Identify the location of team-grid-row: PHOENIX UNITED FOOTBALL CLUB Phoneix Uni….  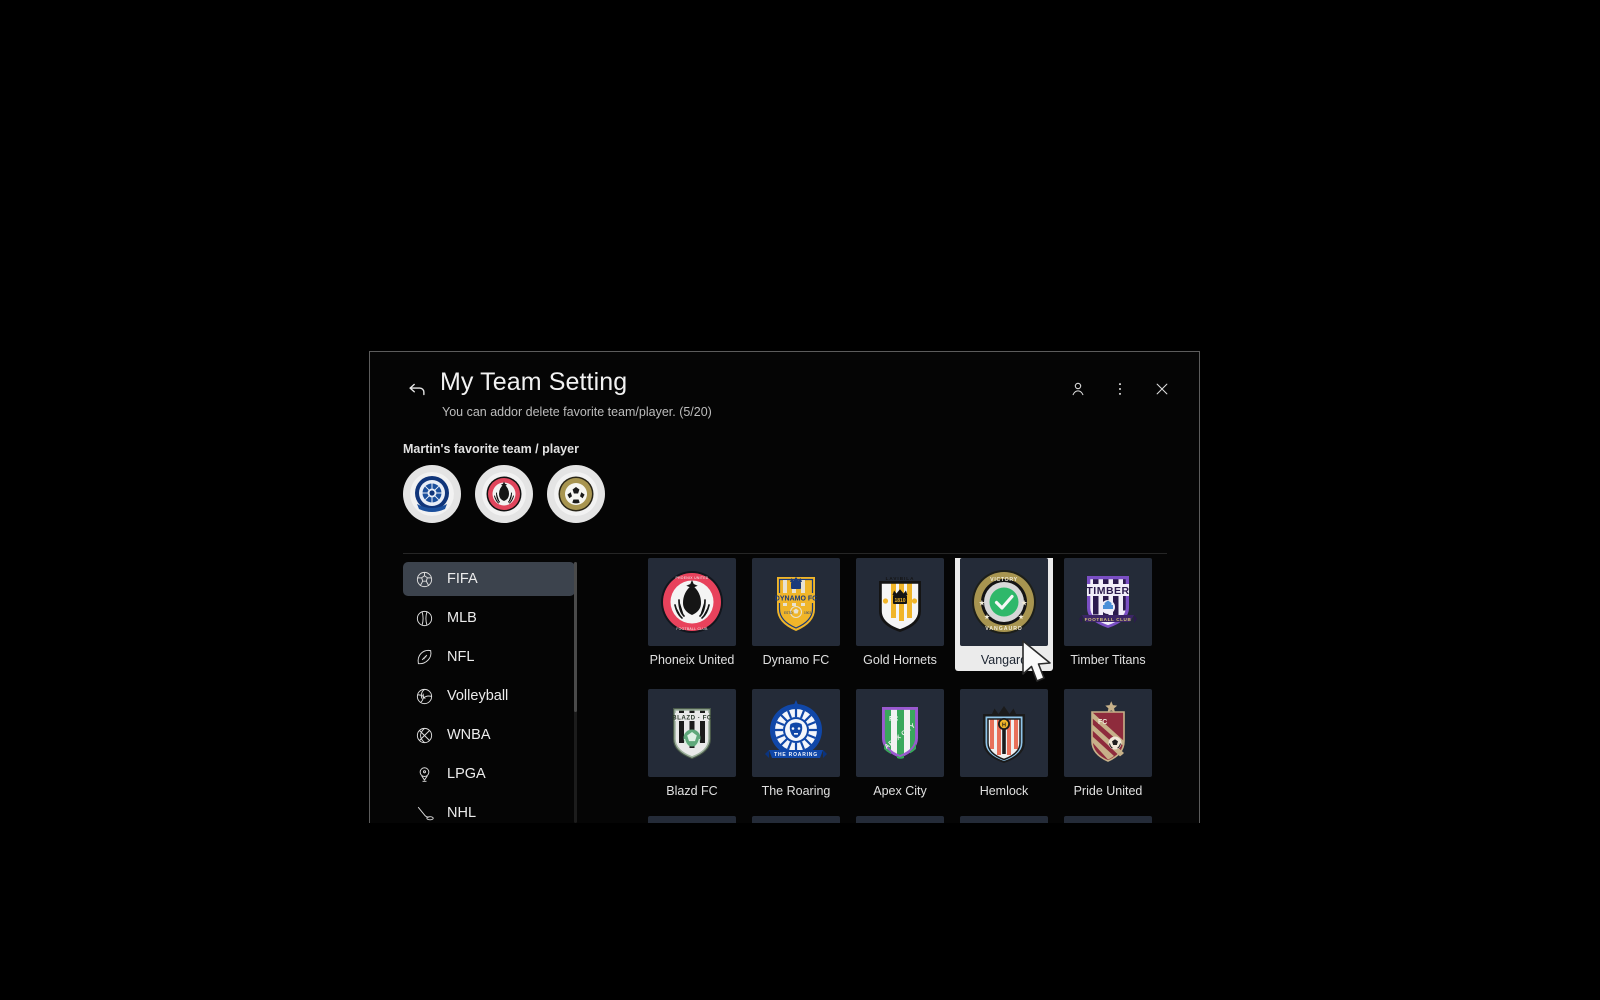
(907, 614).